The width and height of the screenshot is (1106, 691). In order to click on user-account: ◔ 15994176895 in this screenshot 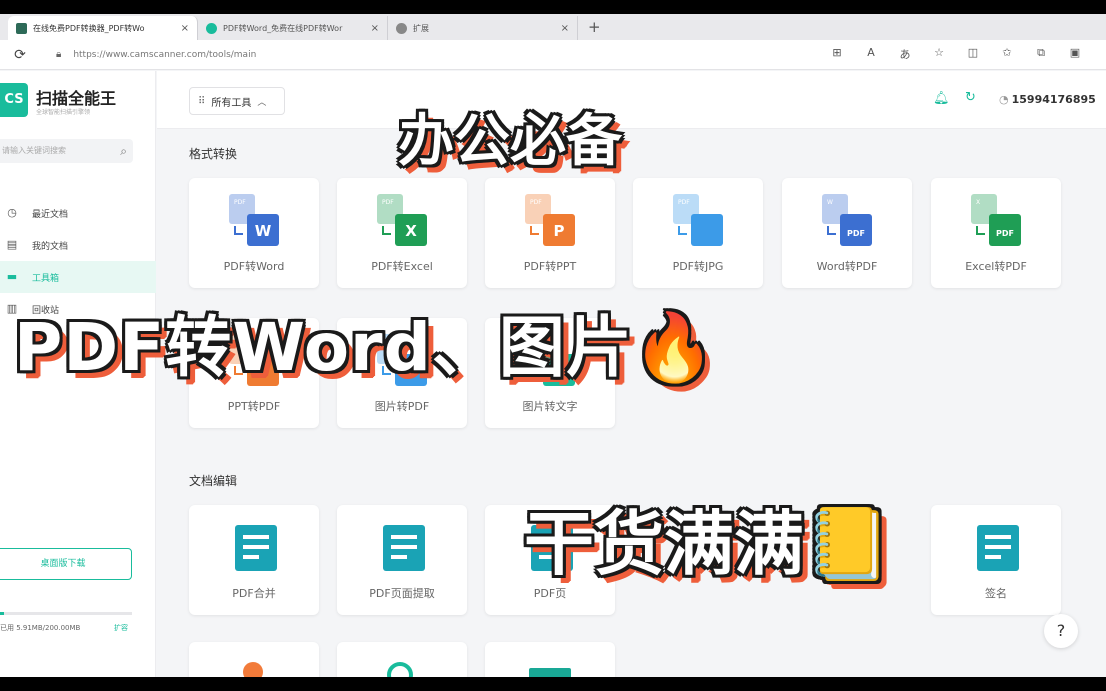, I will do `click(1047, 99)`.